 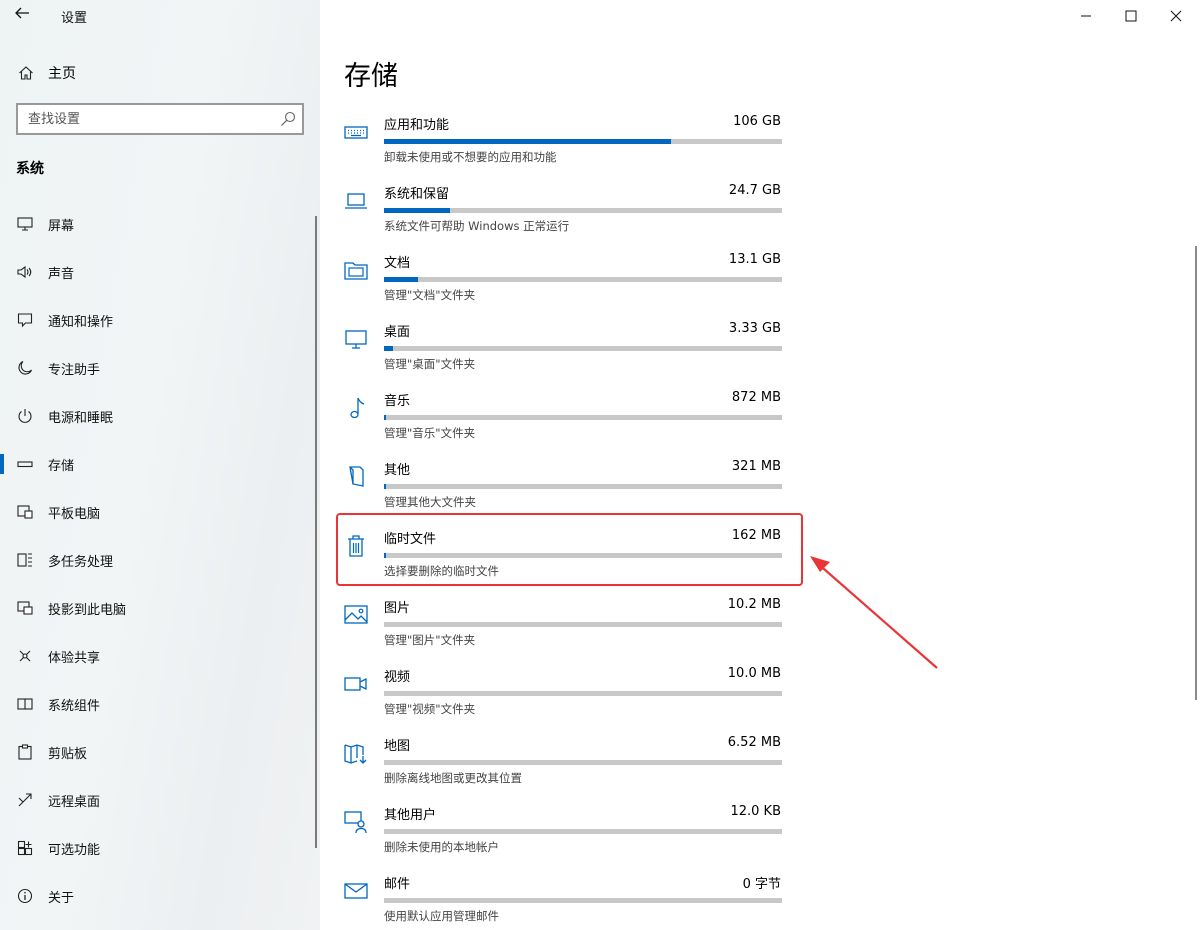 What do you see at coordinates (441, 916) in the screenshot?
I see `storage-item-desc: 使用默认应用管理邮件` at bounding box center [441, 916].